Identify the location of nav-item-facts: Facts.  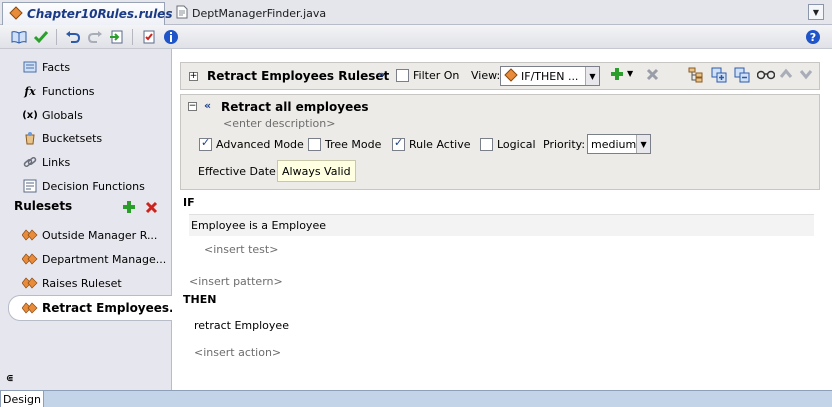
(46, 67).